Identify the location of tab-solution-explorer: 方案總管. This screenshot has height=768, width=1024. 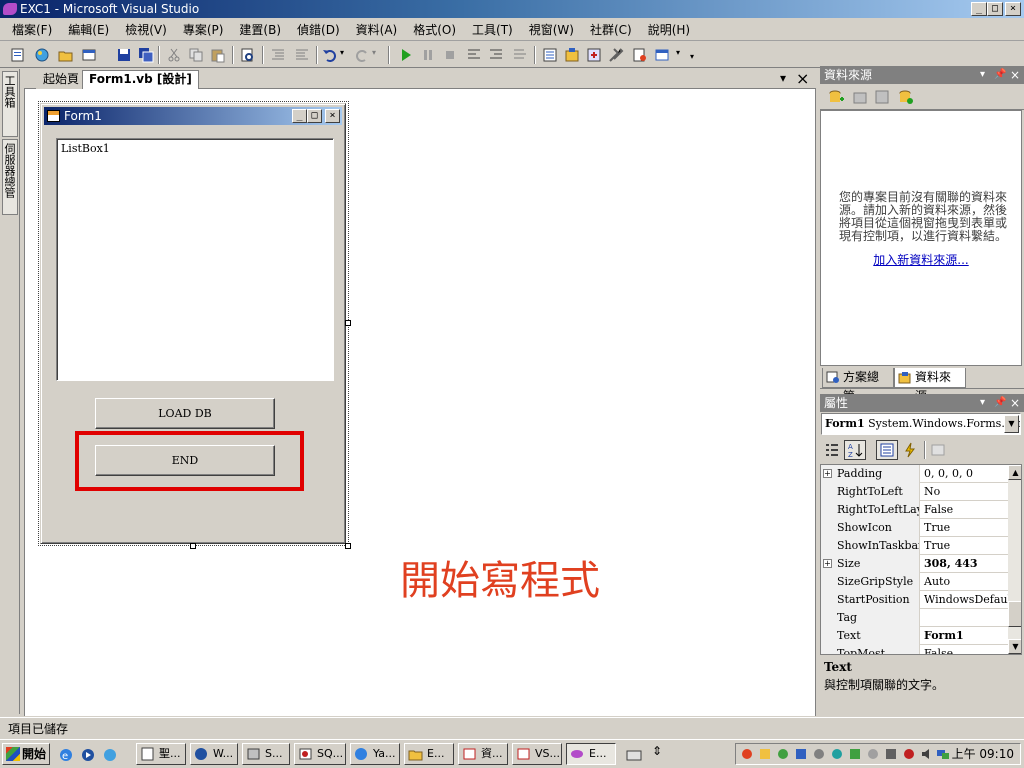
(858, 385).